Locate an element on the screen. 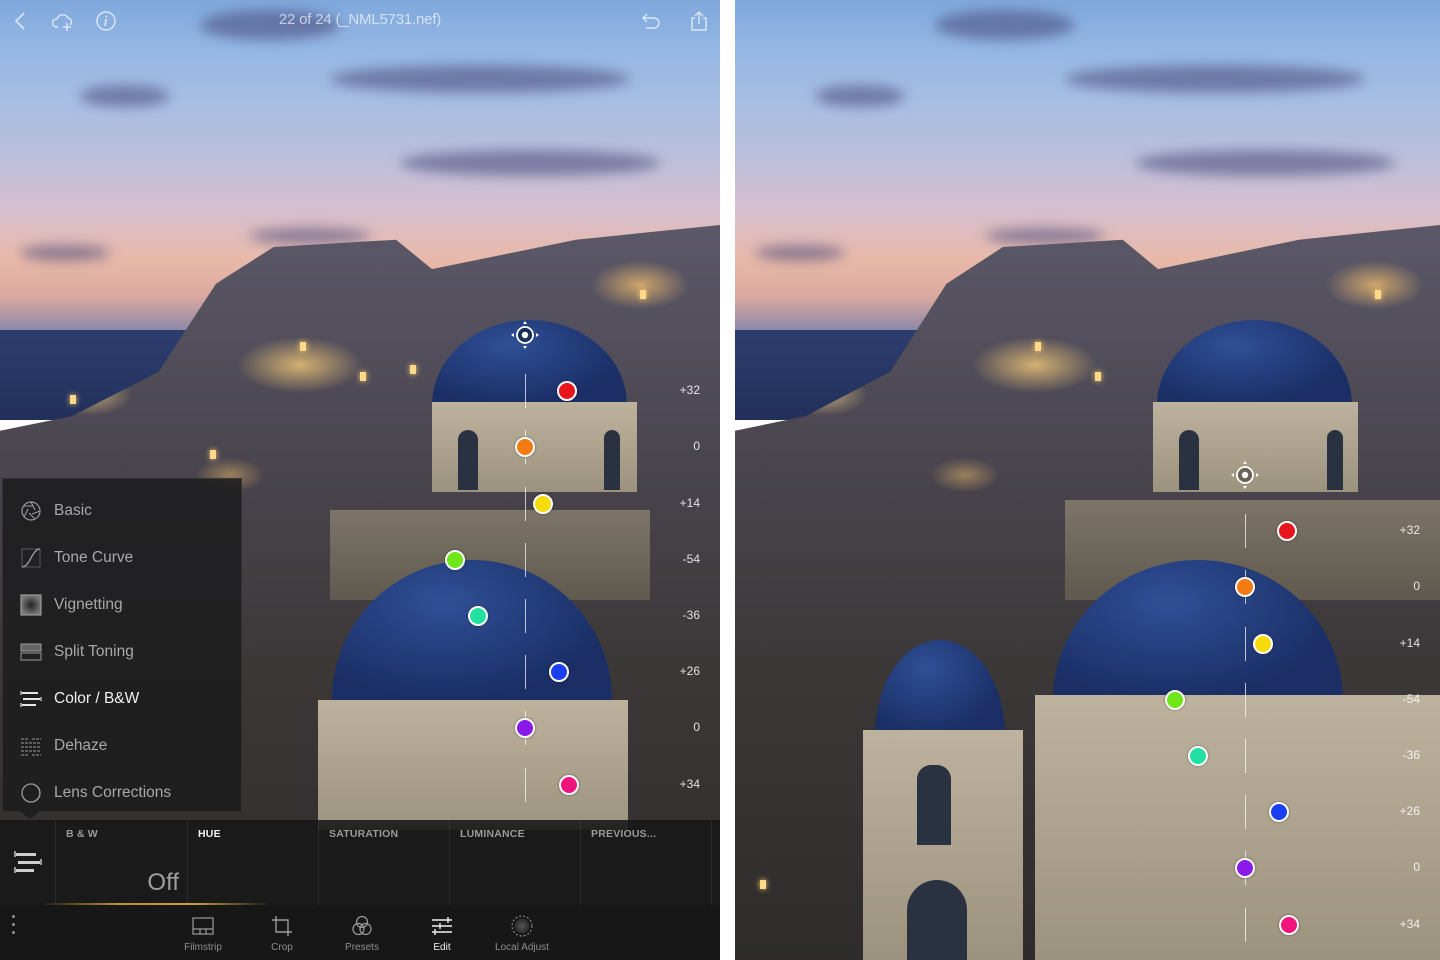 The image size is (1440, 960). bottom-toolbar: Filmstrip Crop Presets Edit Local Adjust is located at coordinates (360, 932).